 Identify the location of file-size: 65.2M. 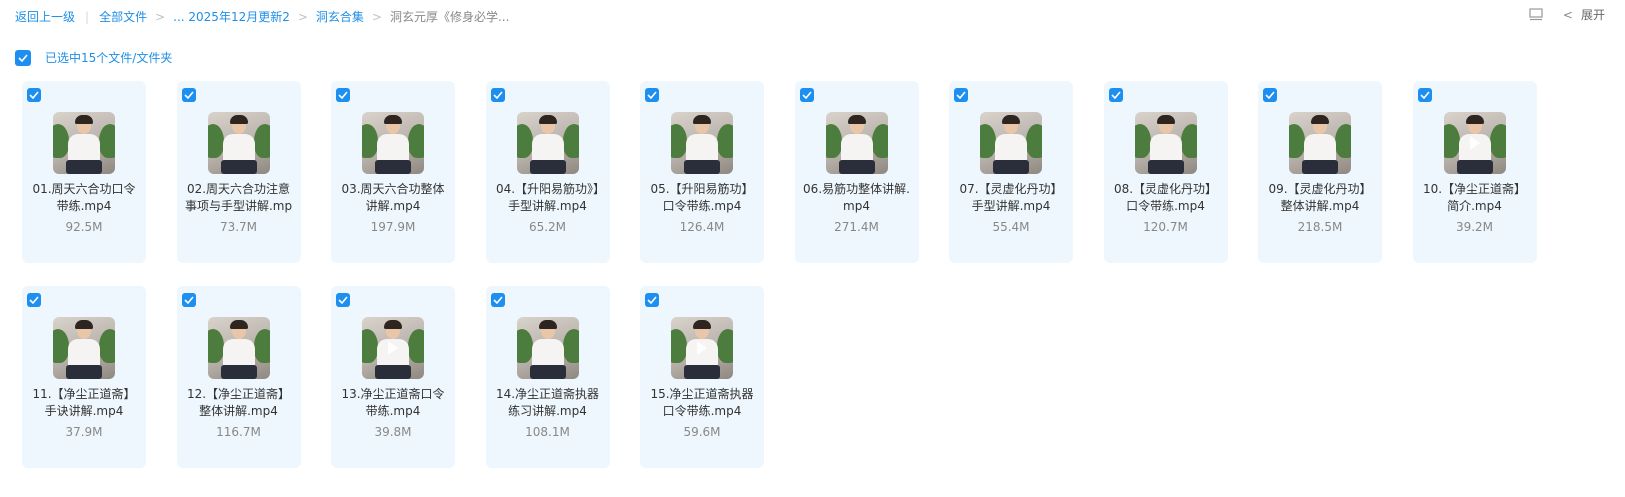
(547, 227).